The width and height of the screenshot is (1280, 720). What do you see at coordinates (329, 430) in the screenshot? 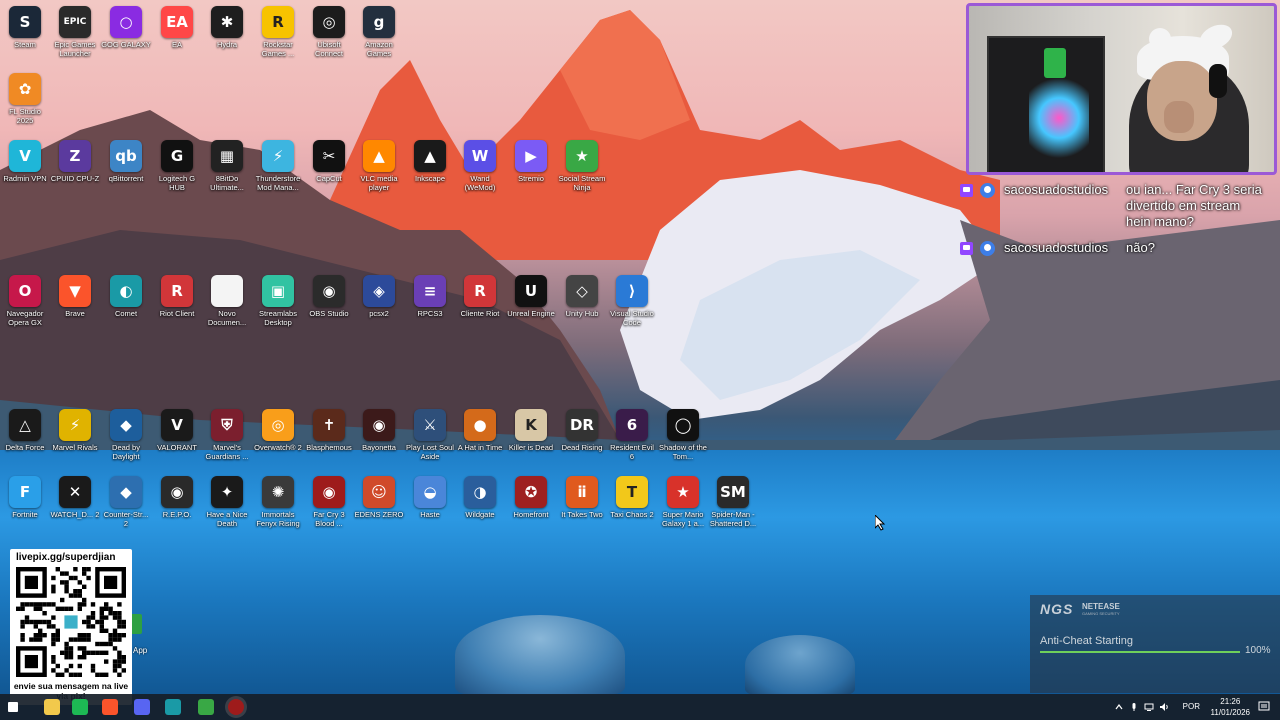
I see `desktop-shortcut: ✝ Blasphemous` at bounding box center [329, 430].